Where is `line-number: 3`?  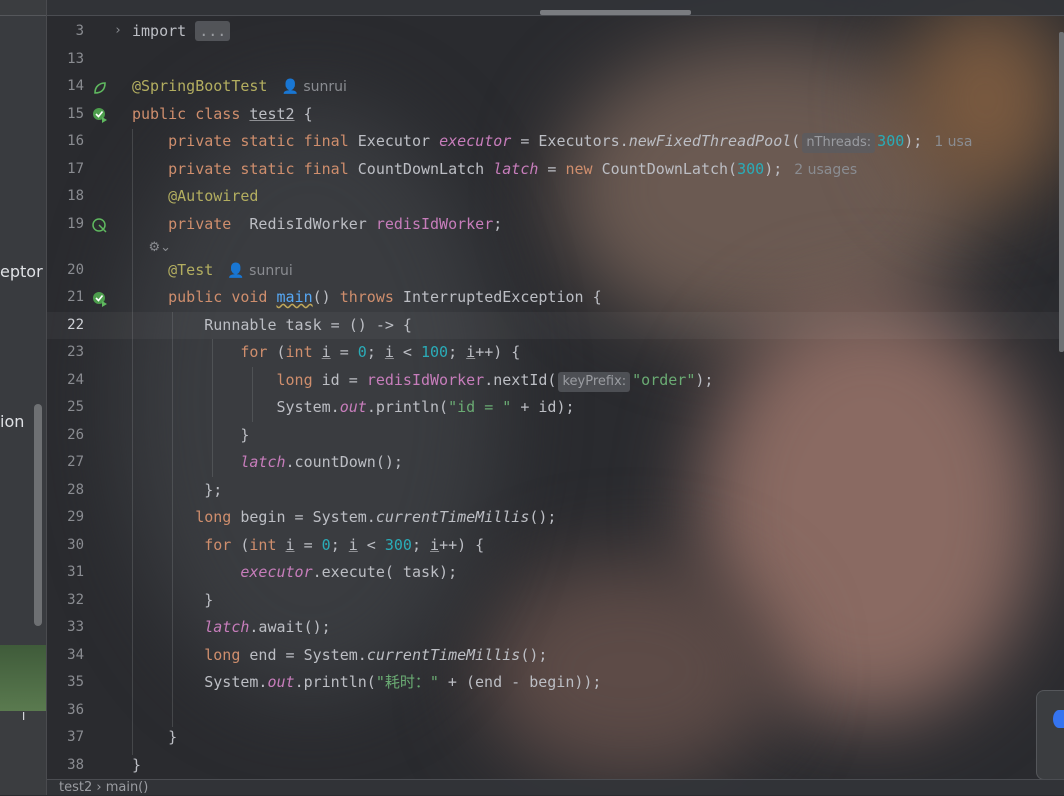 line-number: 3 is located at coordinates (79, 31).